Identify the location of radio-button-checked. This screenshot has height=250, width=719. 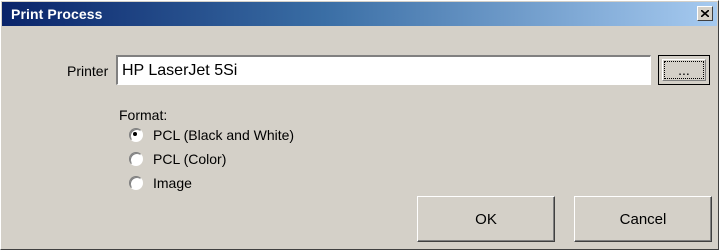
(136, 135).